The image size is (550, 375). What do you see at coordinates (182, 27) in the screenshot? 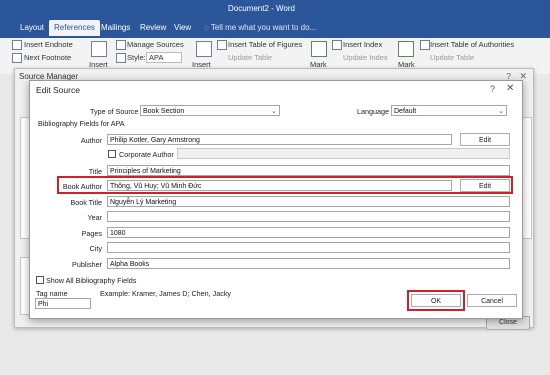
I see `tab-view: View` at bounding box center [182, 27].